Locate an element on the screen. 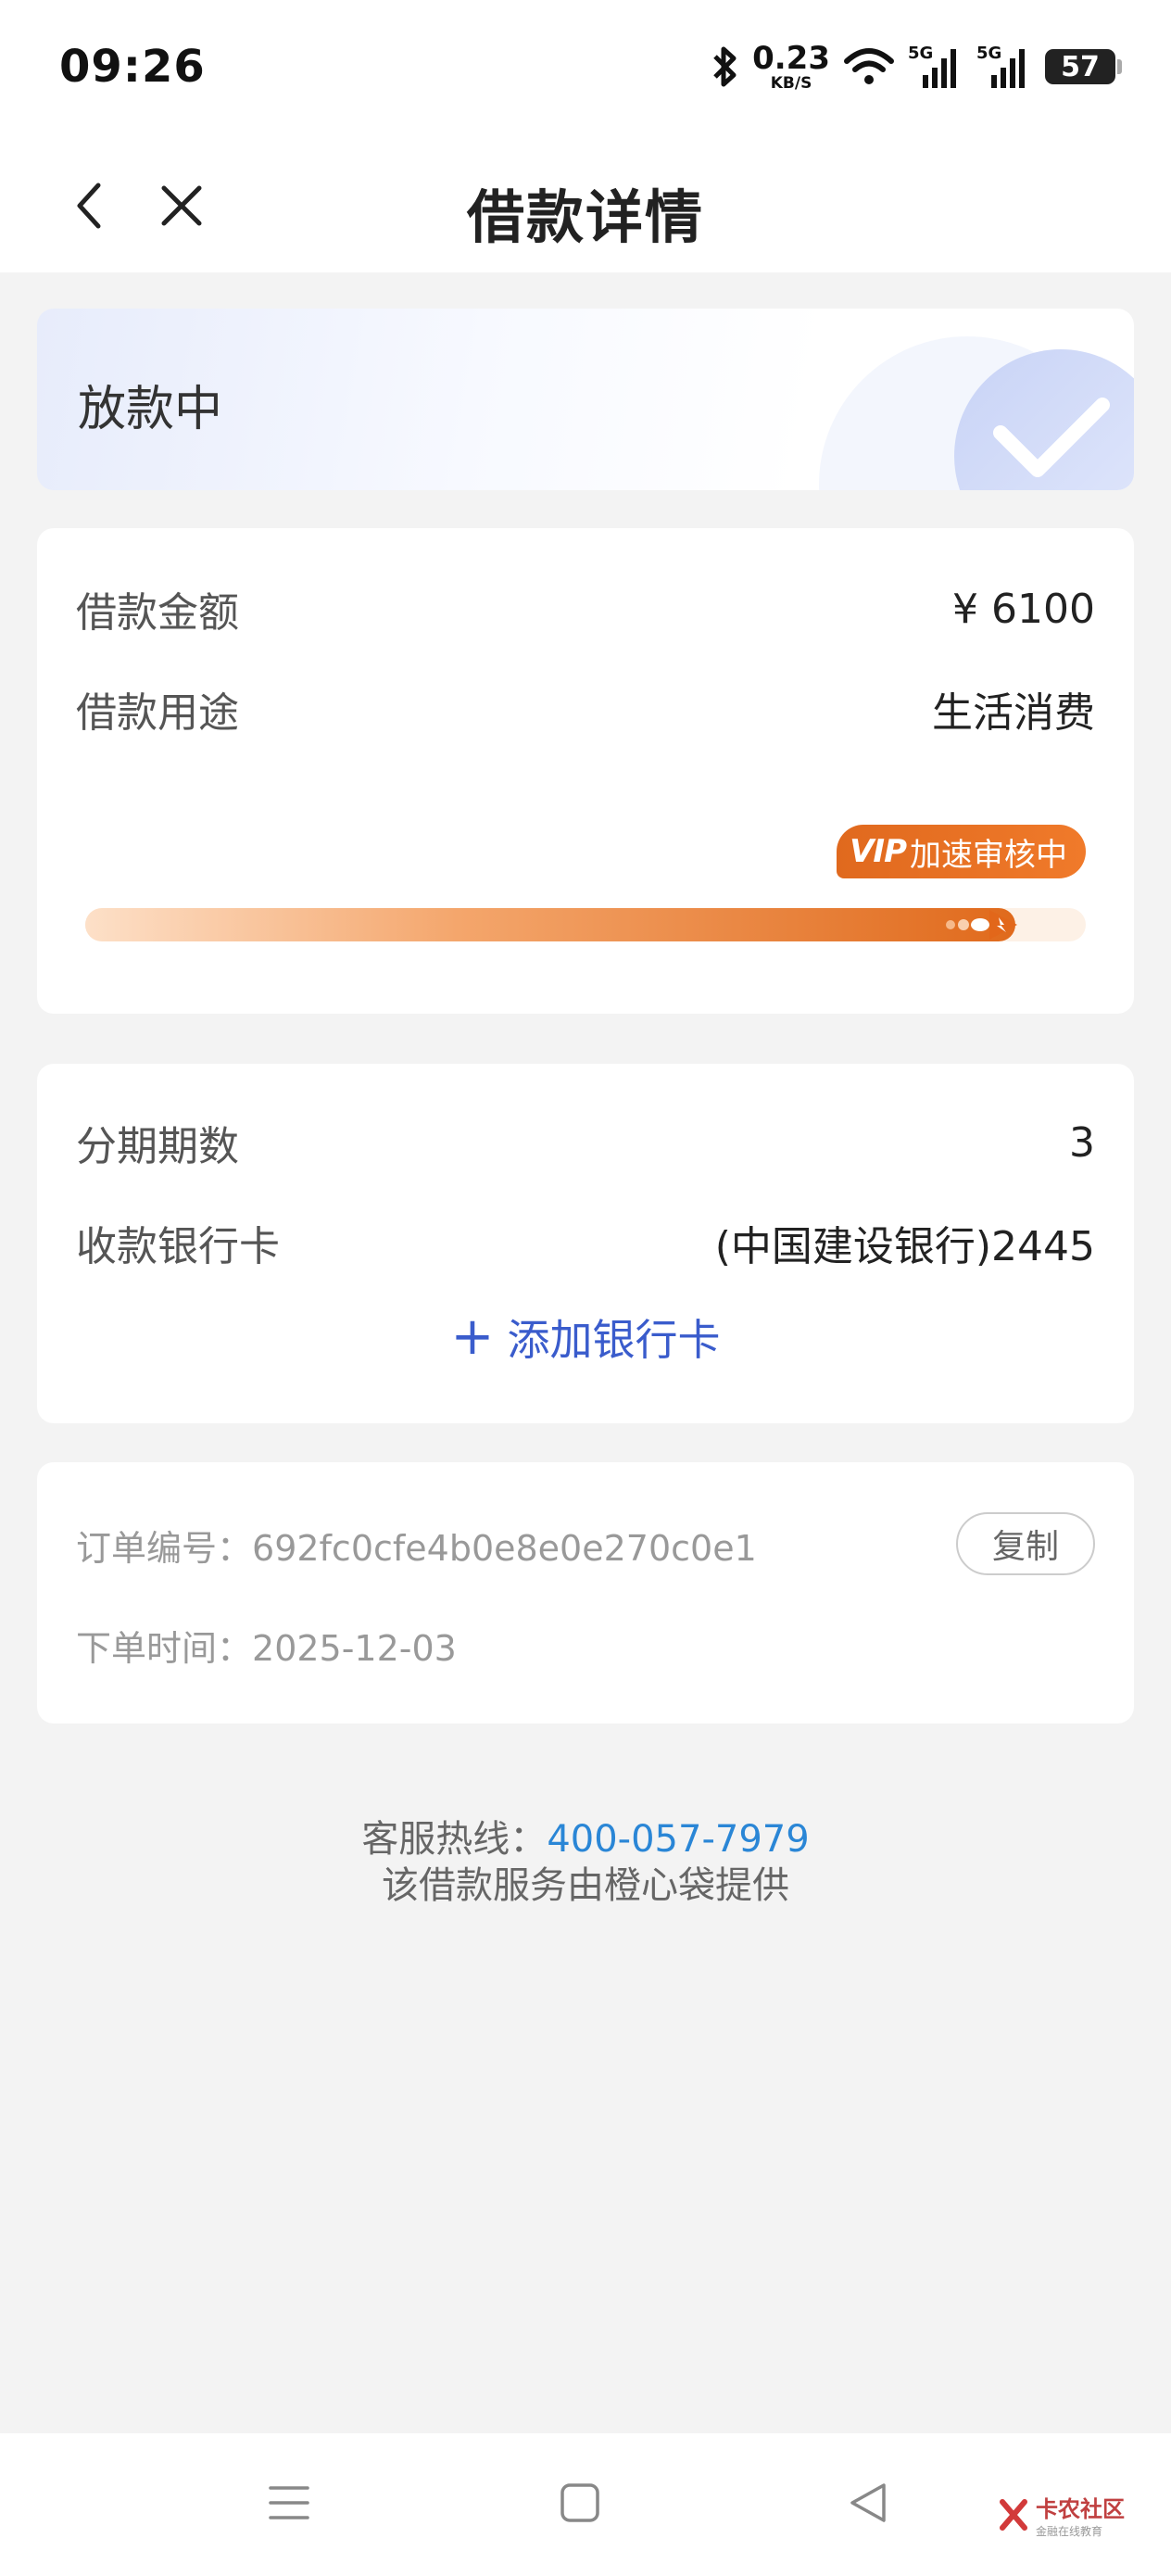  home-button is located at coordinates (580, 2502).